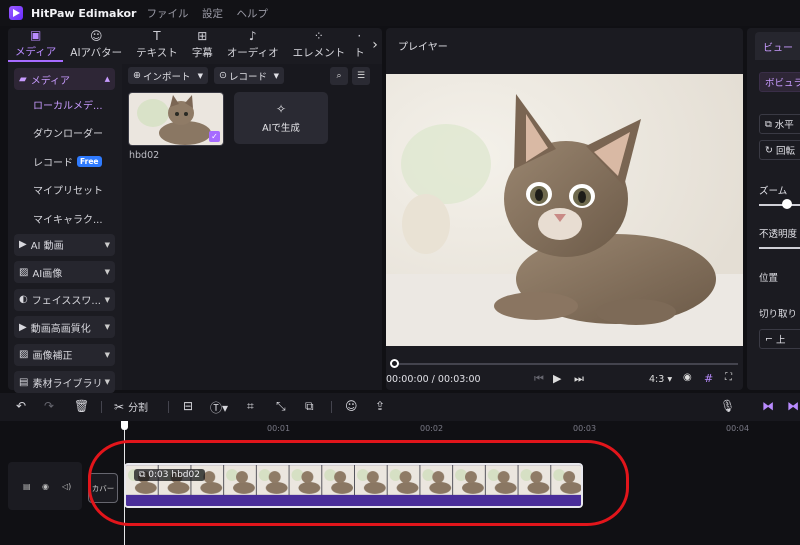  I want to click on redo-icon: ↷, so click(49, 406).